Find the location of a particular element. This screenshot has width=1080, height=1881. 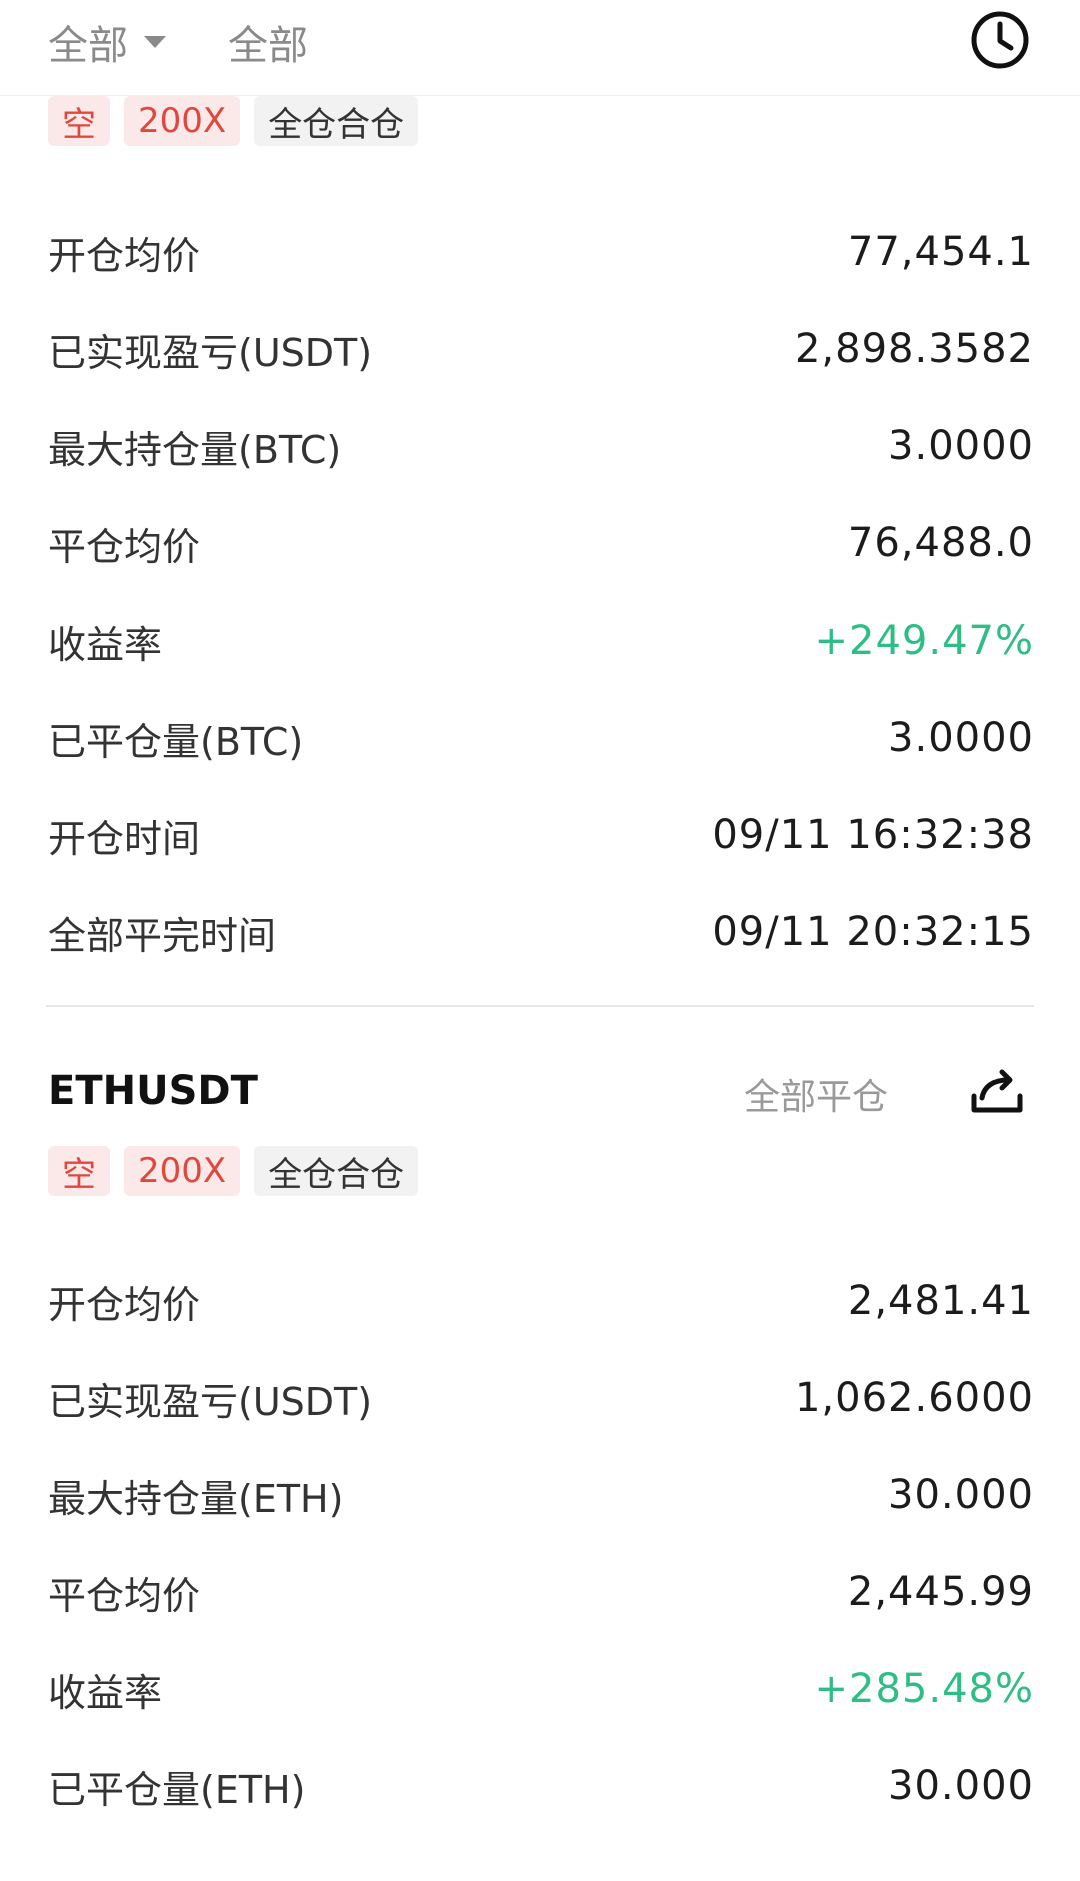

filter-dropdown-2: 全部 is located at coordinates (268, 42).